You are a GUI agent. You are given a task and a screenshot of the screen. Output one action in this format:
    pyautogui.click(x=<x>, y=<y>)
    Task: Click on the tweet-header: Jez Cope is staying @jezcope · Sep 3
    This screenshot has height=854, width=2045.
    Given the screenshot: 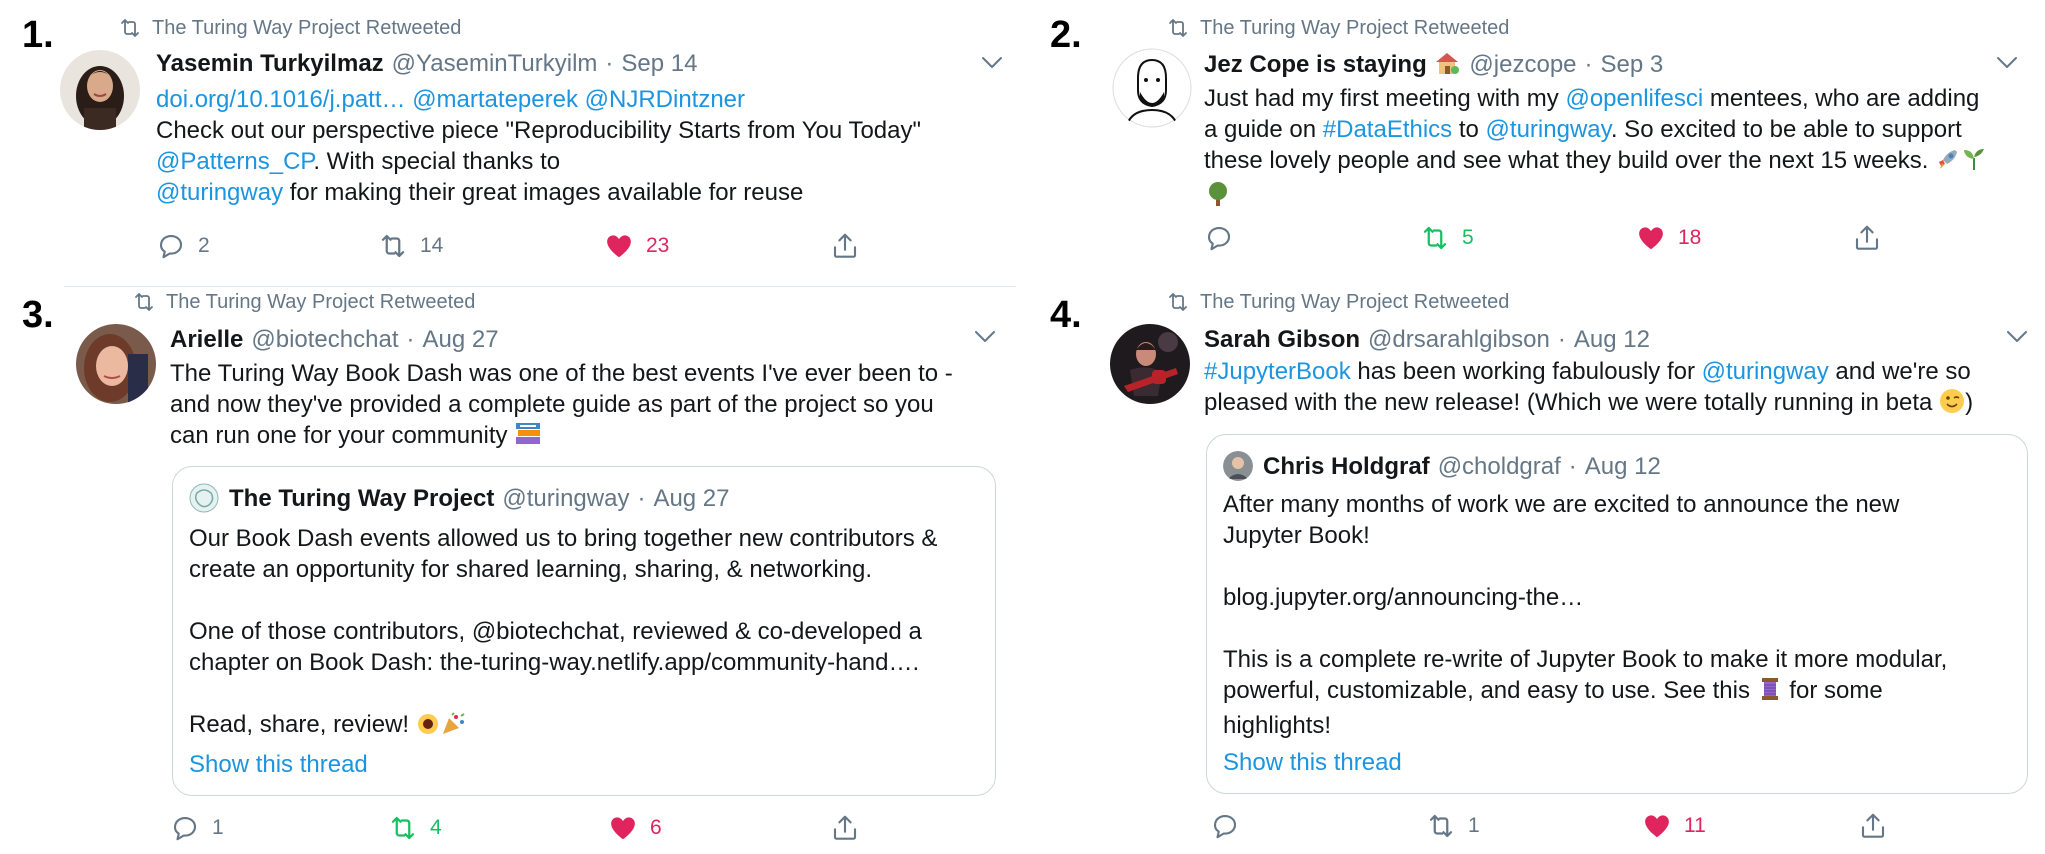 What is the action you would take?
    pyautogui.click(x=1433, y=66)
    